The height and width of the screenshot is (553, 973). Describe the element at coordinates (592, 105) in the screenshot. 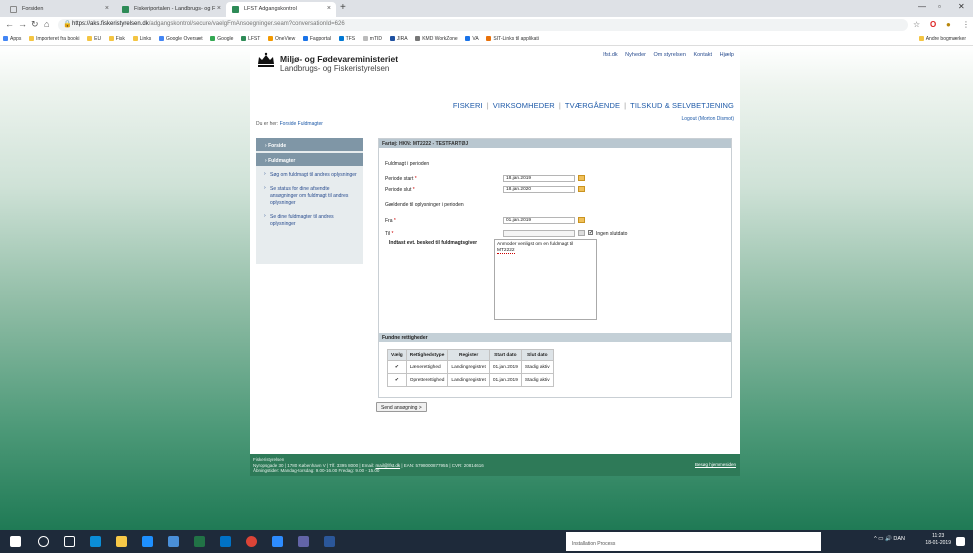

I see `nav-tvaergaaende: TVÆRGÅENDE` at that location.